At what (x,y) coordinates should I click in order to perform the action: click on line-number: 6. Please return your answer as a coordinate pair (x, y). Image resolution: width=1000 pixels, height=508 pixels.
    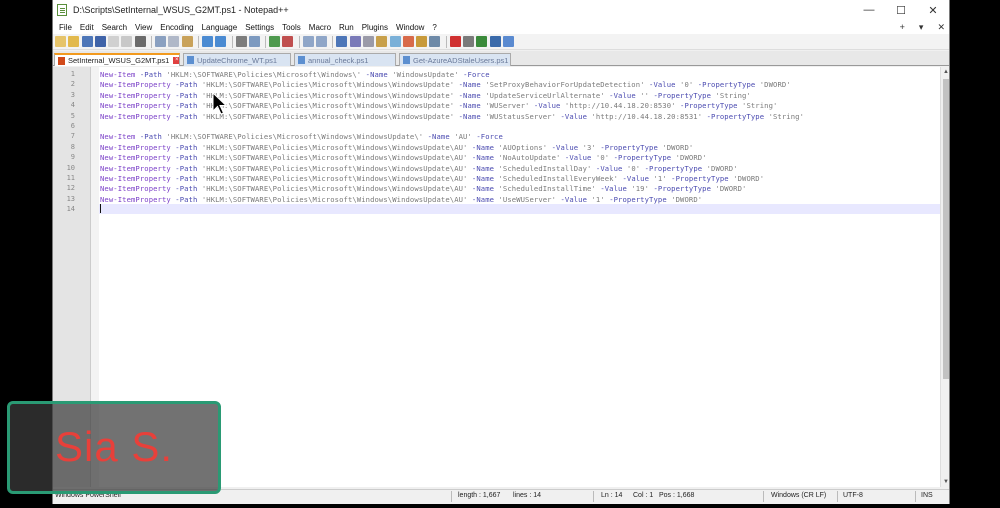
    Looking at the image, I should click on (72, 126).